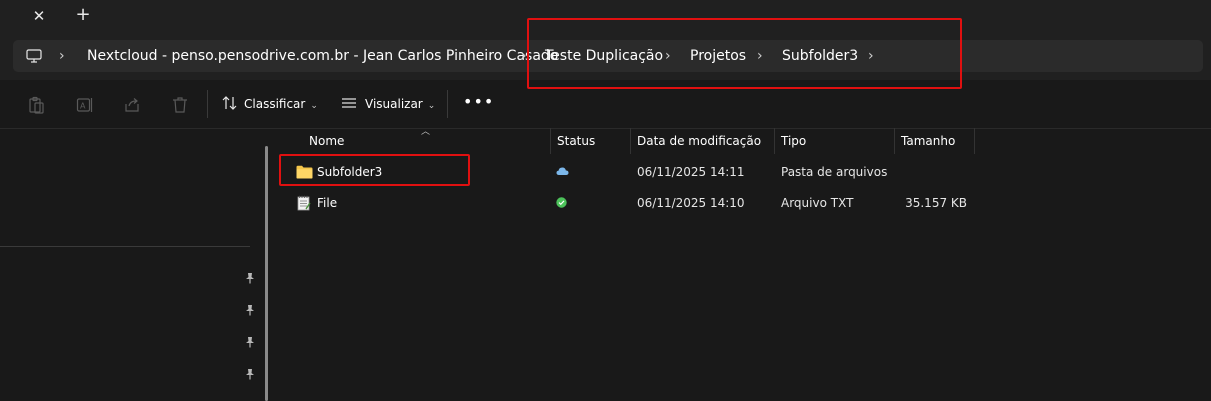  Describe the element at coordinates (936, 203) in the screenshot. I see `file-size: 35.157 KB` at that location.